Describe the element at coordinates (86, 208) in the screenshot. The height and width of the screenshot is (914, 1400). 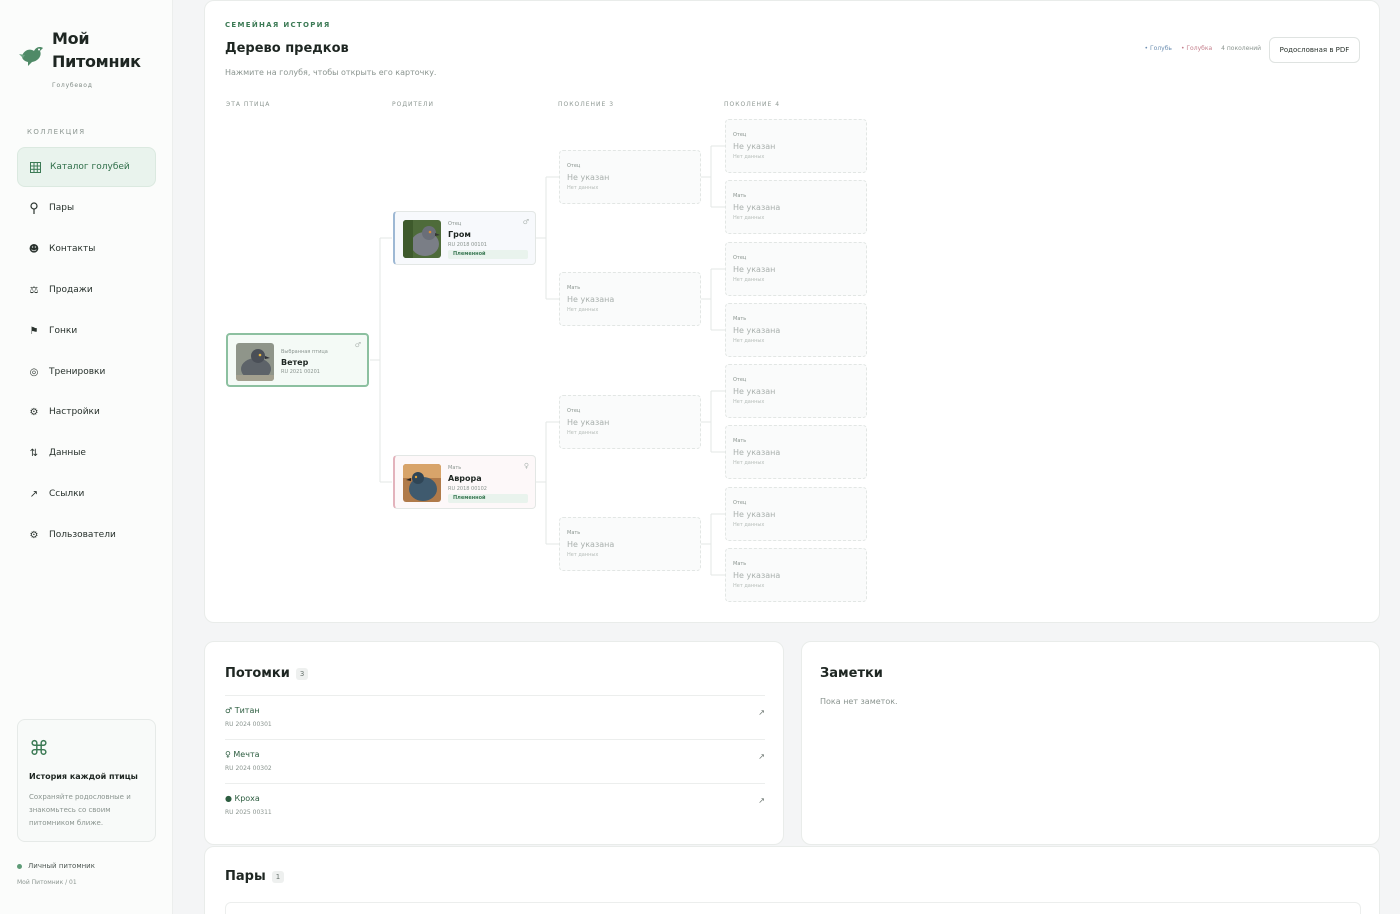
I see `sidebar-item-pairs: Пары` at that location.